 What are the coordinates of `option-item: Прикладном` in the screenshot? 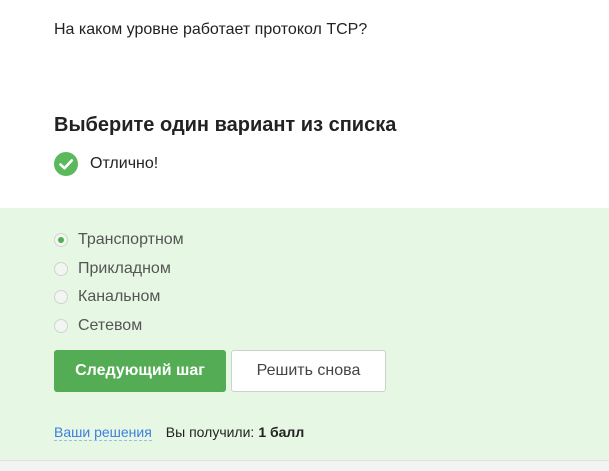 It's located at (119, 269).